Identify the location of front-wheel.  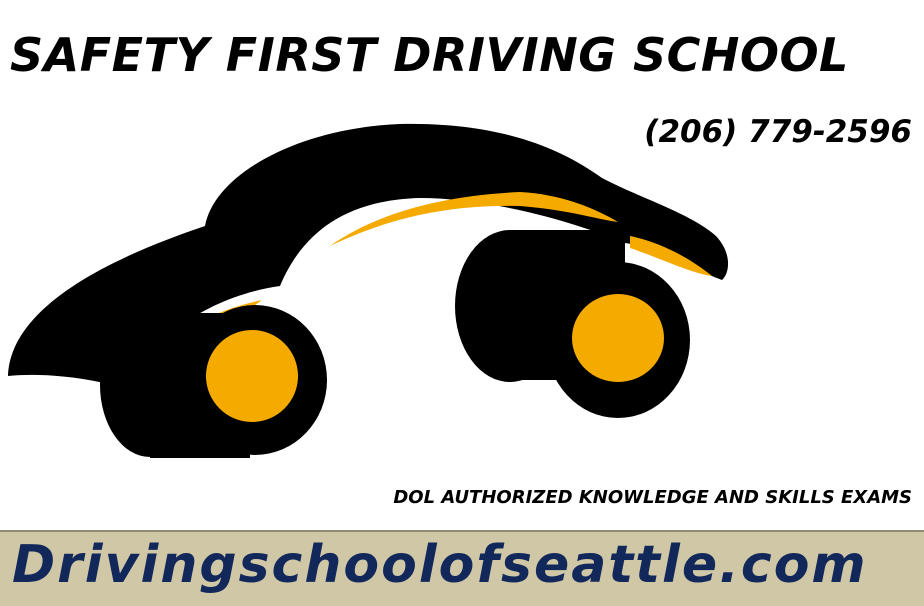
(572, 324).